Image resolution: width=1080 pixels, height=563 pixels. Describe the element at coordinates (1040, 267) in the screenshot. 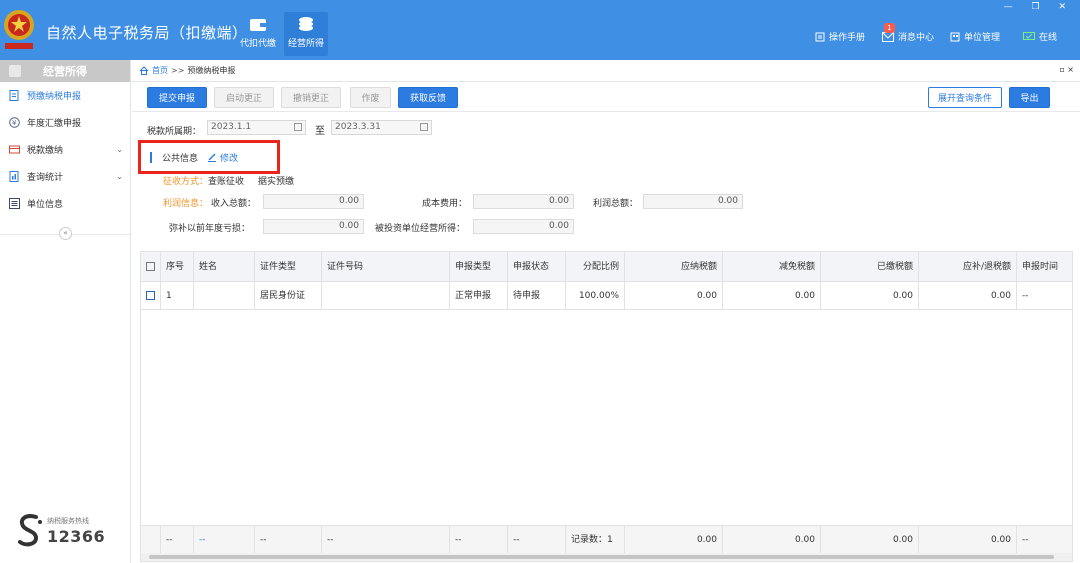

I see `col-header: 申报时间` at that location.